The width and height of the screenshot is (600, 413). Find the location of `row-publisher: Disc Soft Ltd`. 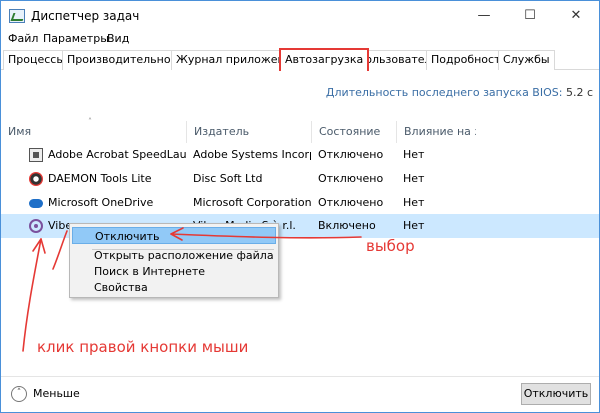

row-publisher: Disc Soft Ltd is located at coordinates (228, 178).